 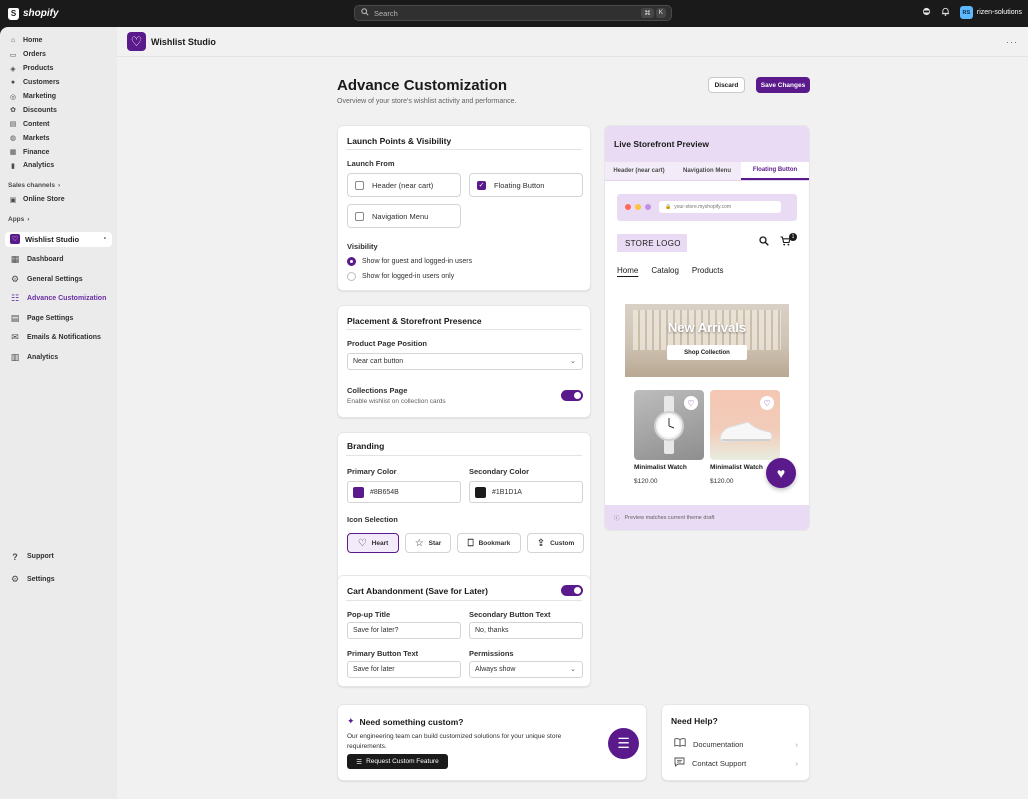 What do you see at coordinates (33, 41) in the screenshot?
I see `sidebar-item-label: Home` at bounding box center [33, 41].